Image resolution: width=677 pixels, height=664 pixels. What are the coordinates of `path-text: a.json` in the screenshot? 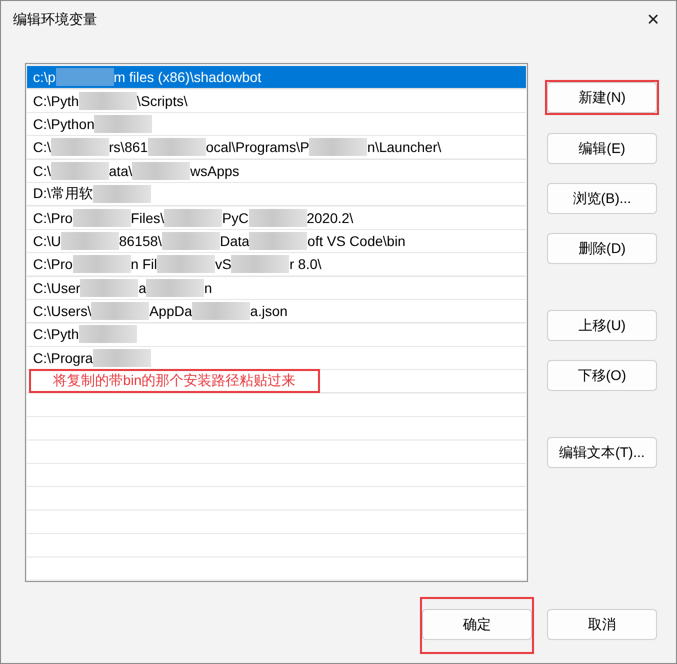 It's located at (269, 311).